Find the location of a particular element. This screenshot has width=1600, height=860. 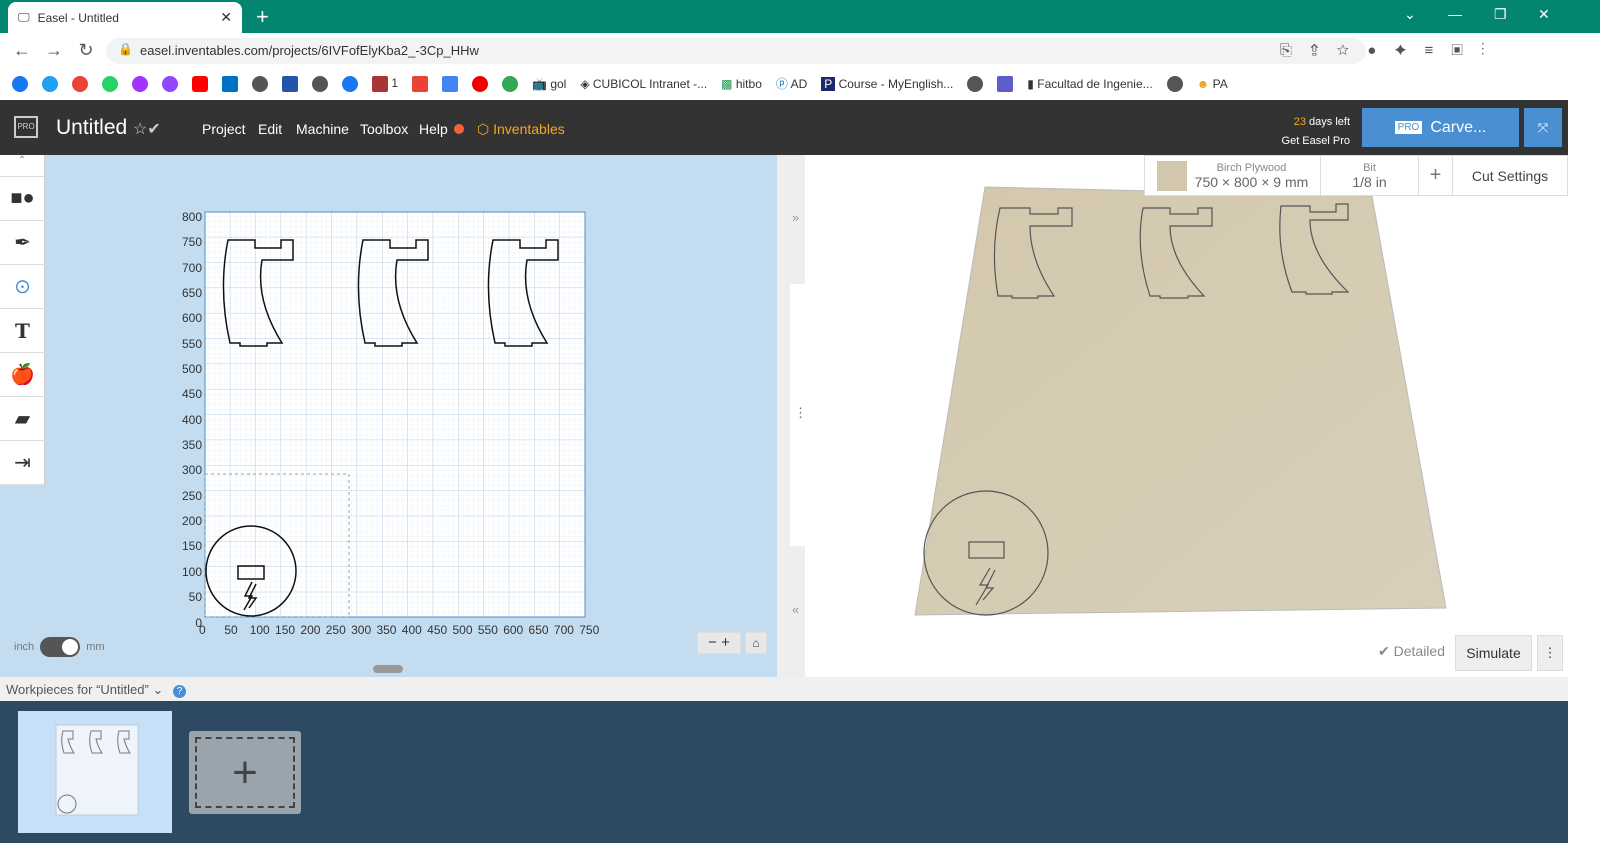

plus-icon: + is located at coordinates (245, 772).